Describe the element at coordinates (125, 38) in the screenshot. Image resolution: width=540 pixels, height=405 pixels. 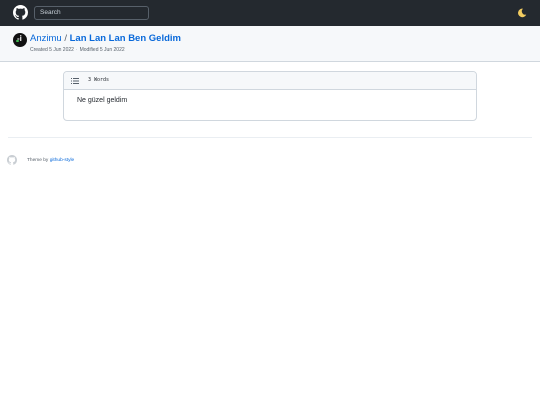
I see `gist-name-link: Lan Lan Lan Ben Geldim` at that location.